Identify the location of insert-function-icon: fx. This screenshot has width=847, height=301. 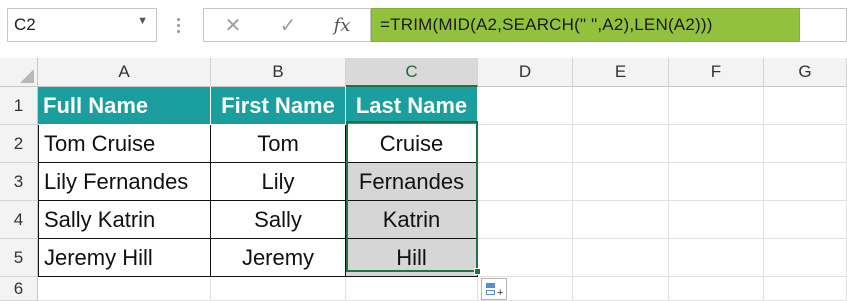
(342, 25).